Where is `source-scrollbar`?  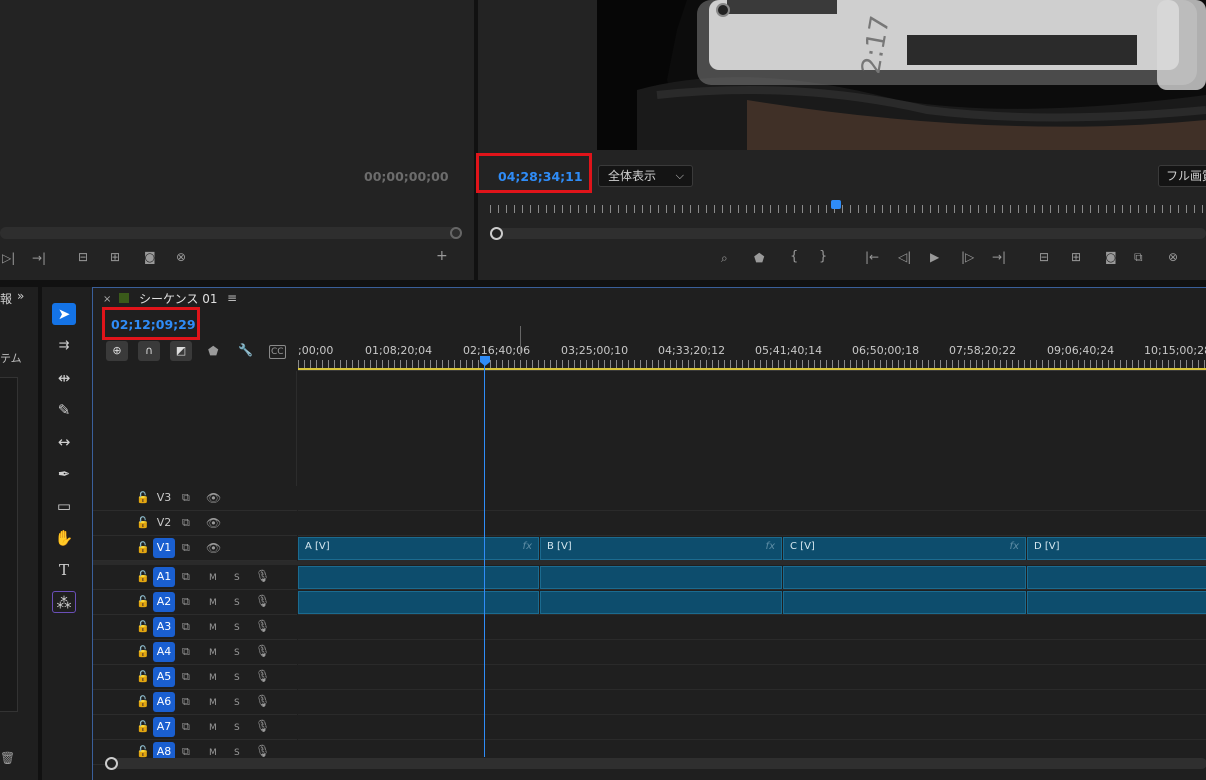
source-scrollbar is located at coordinates (231, 233).